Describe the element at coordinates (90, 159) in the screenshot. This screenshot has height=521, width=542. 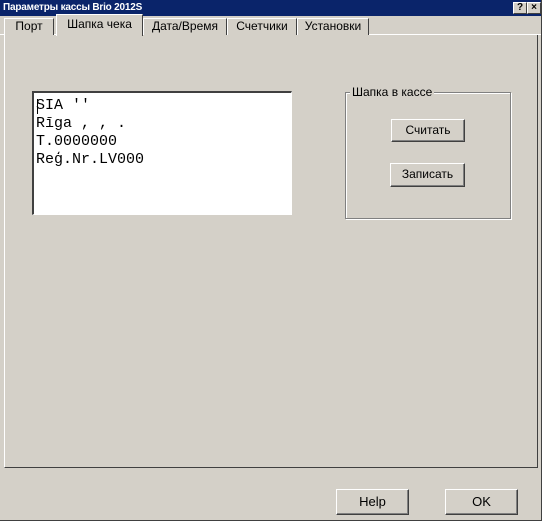
I see `header-line: Reģ.Nr.LV000` at that location.